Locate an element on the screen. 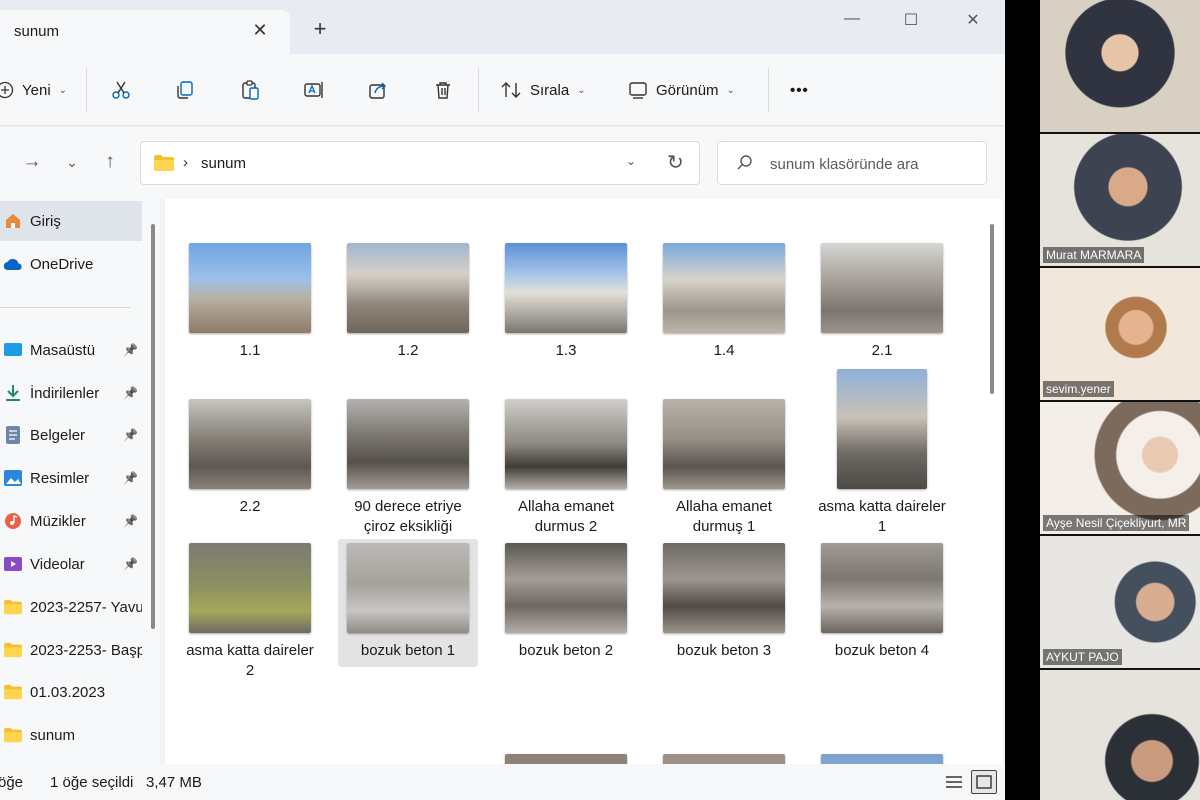 This screenshot has width=1200, height=800. sidebar-item-belgeler: Belgeler 📌 is located at coordinates (71, 435).